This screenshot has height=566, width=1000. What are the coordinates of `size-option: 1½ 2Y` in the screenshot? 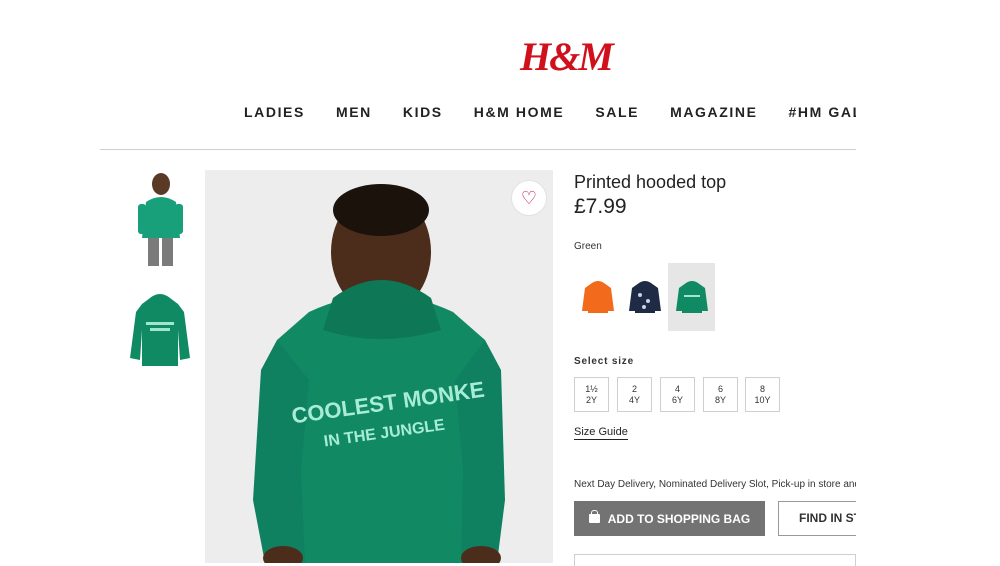 It's located at (591, 394).